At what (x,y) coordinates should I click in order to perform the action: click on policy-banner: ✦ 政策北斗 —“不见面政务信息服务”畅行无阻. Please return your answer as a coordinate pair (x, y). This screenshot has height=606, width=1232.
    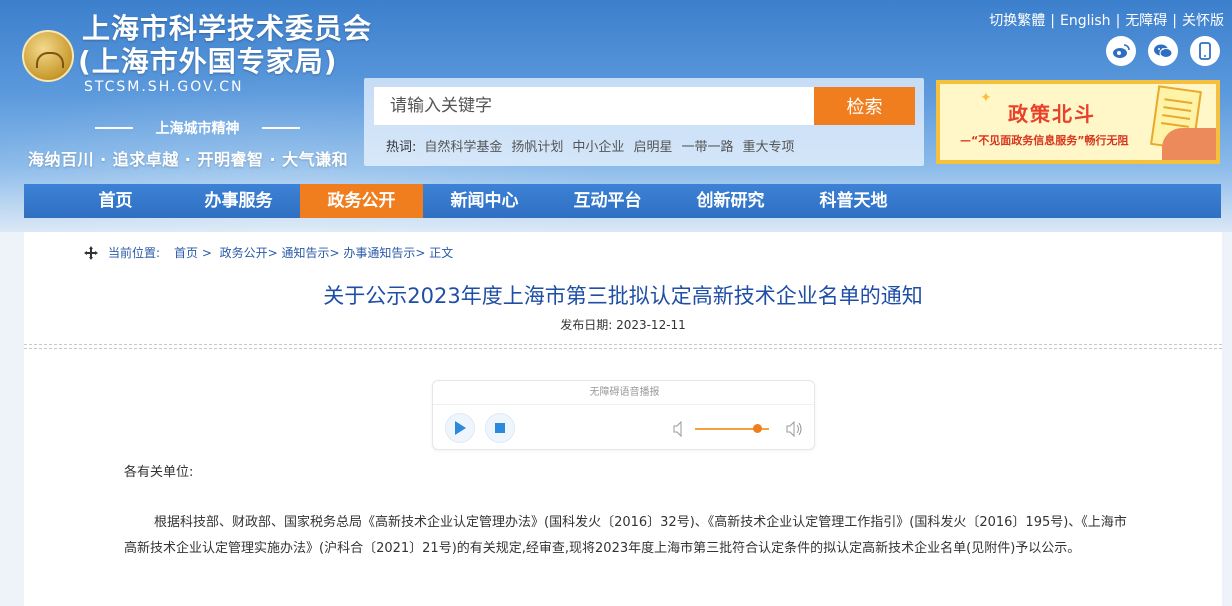
    Looking at the image, I should click on (1078, 122).